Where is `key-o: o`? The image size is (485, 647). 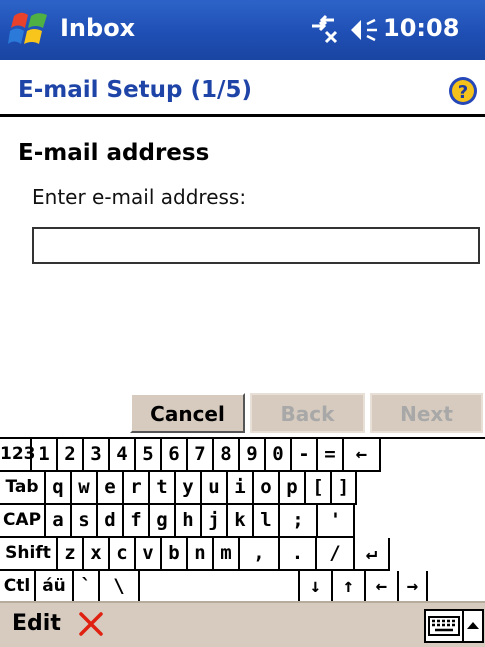 key-o: o is located at coordinates (267, 488).